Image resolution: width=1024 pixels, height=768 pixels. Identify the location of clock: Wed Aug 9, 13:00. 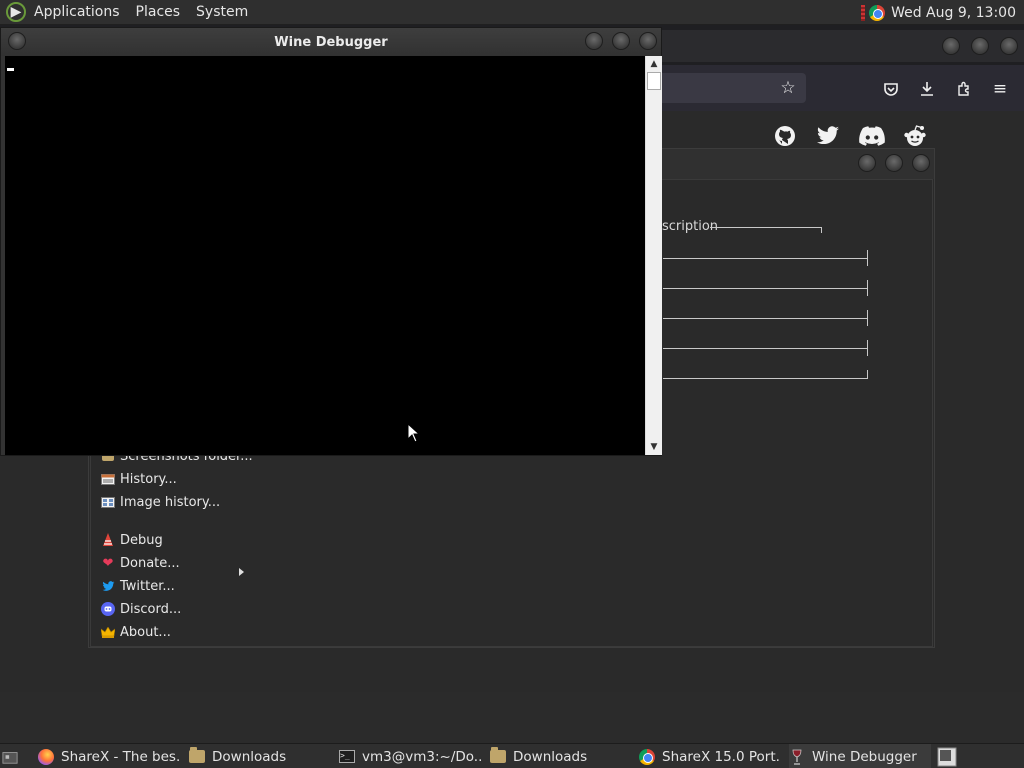
(953, 13).